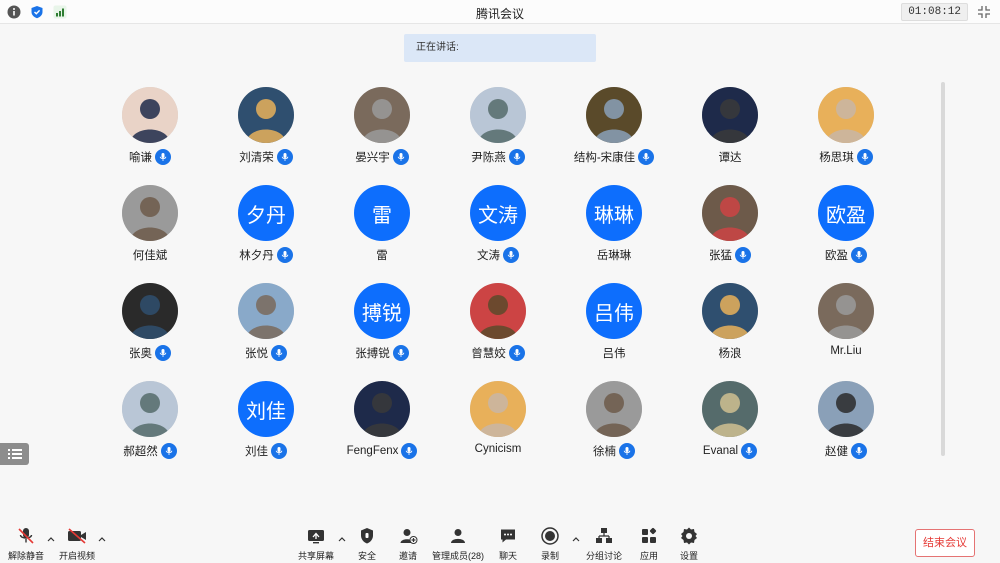 This screenshot has width=1000, height=563. What do you see at coordinates (382, 255) in the screenshot?
I see `participant-name-line: 雷` at bounding box center [382, 255].